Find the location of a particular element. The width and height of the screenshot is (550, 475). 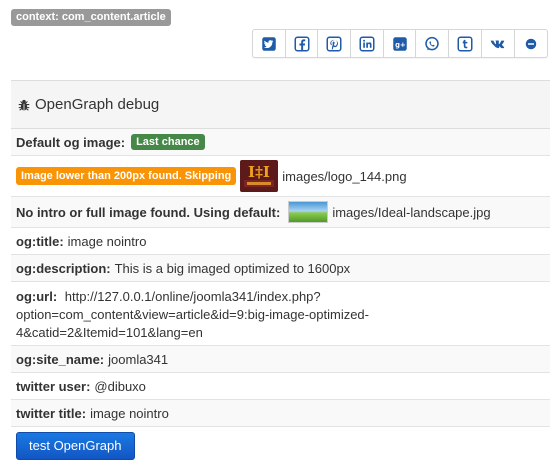

share-twitter-button is located at coordinates (269, 43).